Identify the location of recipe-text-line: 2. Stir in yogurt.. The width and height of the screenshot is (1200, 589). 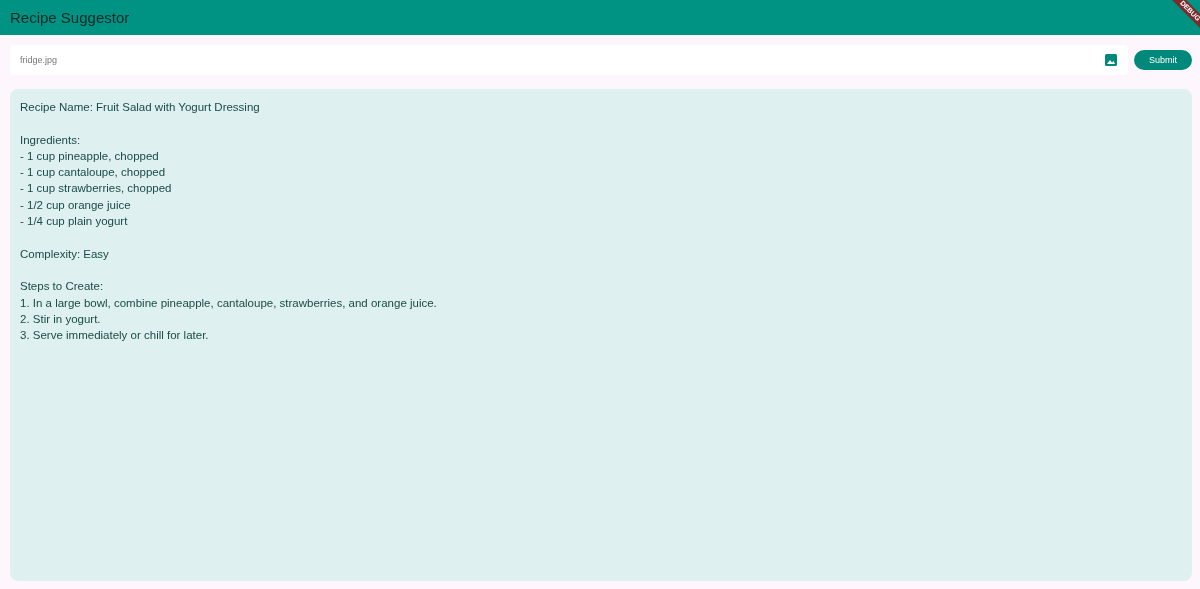
(61, 319).